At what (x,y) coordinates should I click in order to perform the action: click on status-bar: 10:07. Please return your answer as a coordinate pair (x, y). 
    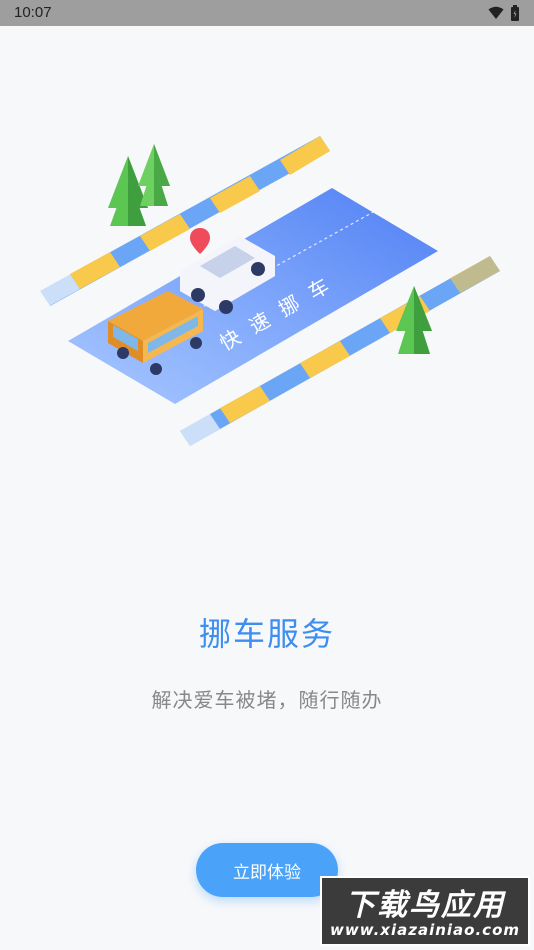
    Looking at the image, I should click on (267, 13).